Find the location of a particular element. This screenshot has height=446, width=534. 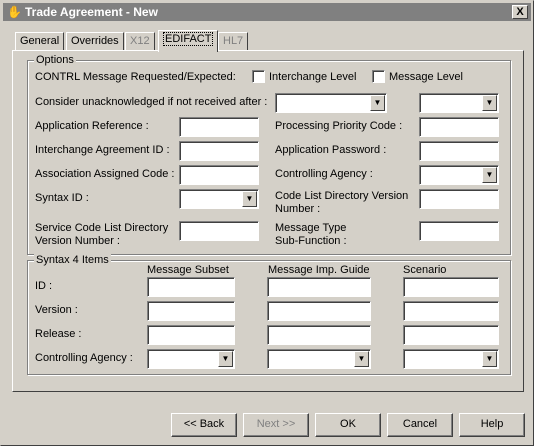

column-message-imp-guide: Message Imp. Guide is located at coordinates (319, 270).